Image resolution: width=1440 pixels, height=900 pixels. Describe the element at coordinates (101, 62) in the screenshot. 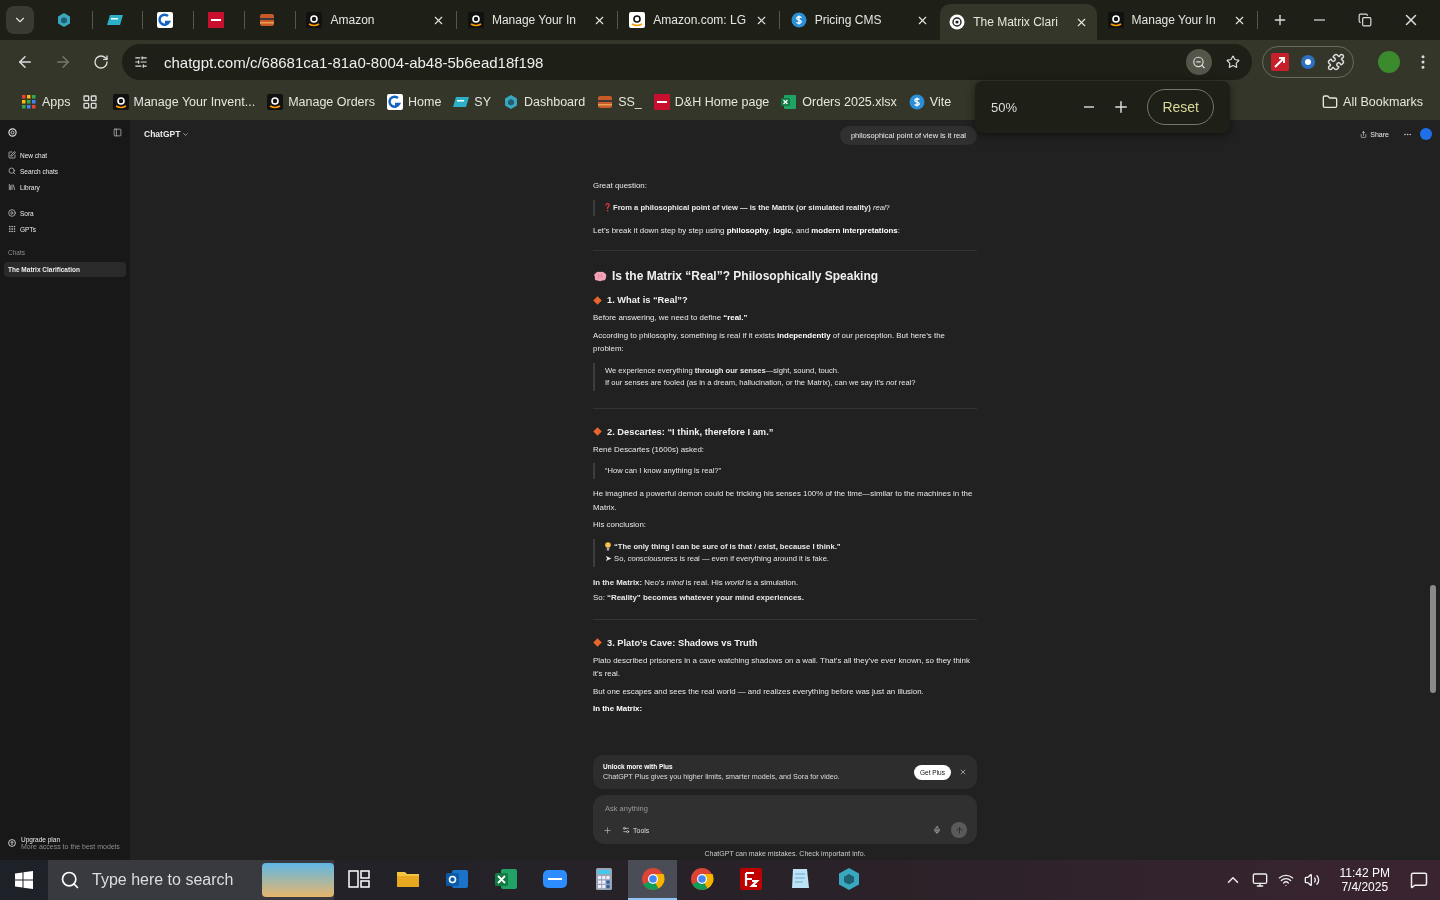

I see `reload-icon` at that location.